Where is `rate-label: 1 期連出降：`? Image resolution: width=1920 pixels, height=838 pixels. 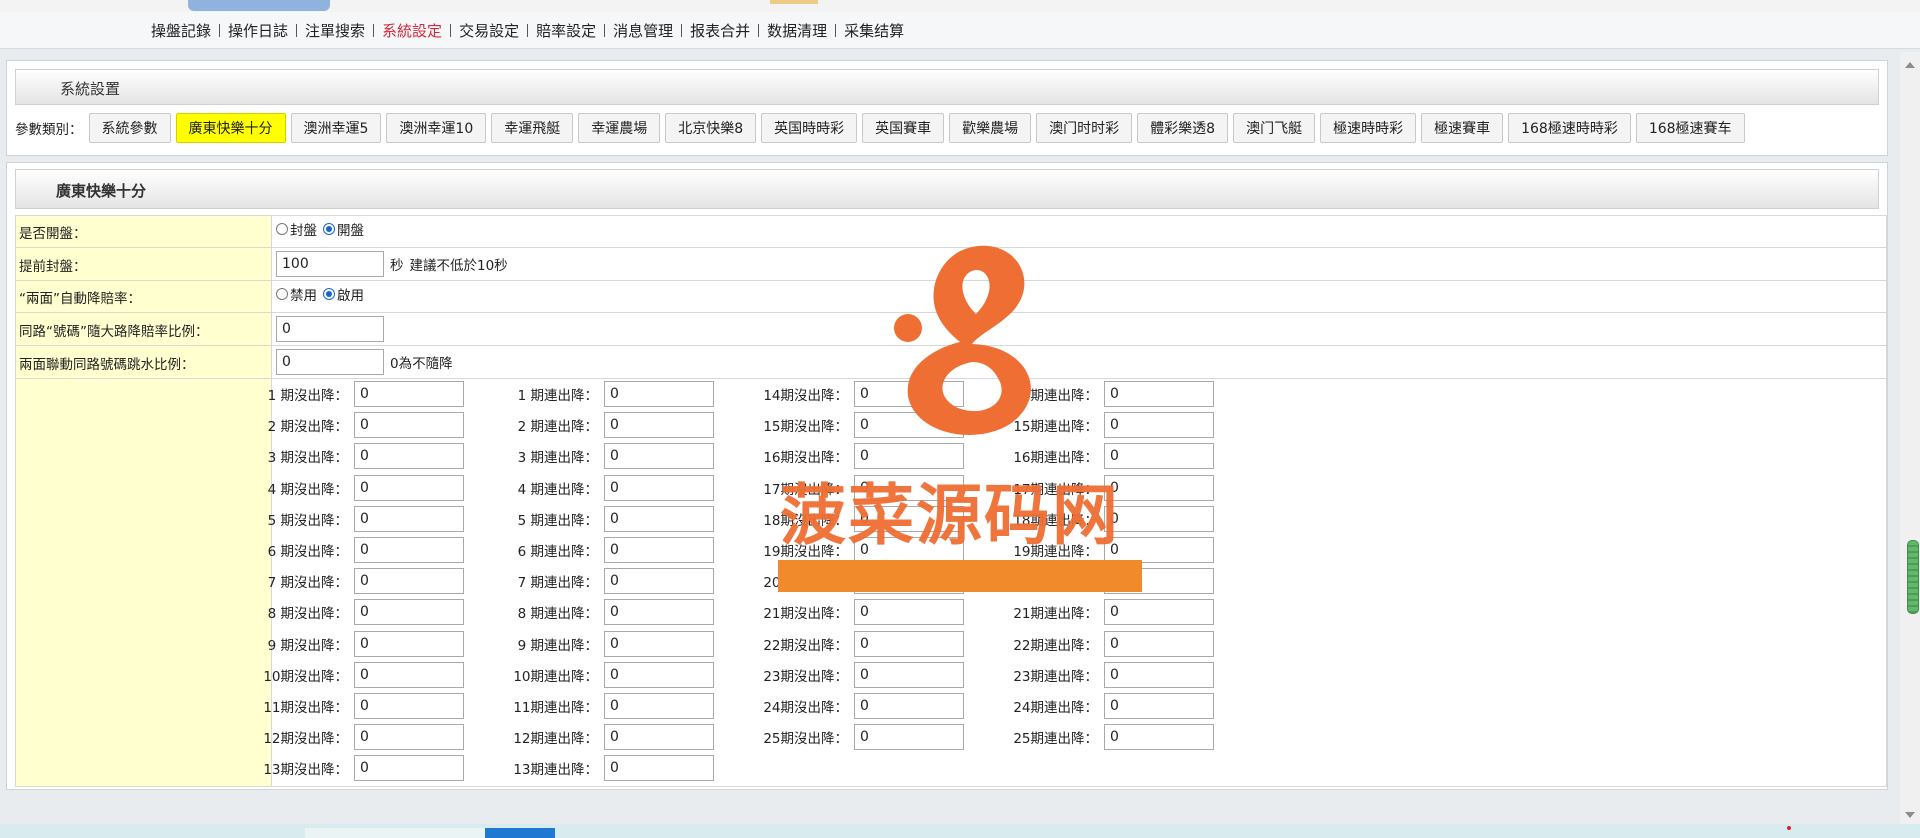
rate-label: 1 期連出降： is located at coordinates (557, 396).